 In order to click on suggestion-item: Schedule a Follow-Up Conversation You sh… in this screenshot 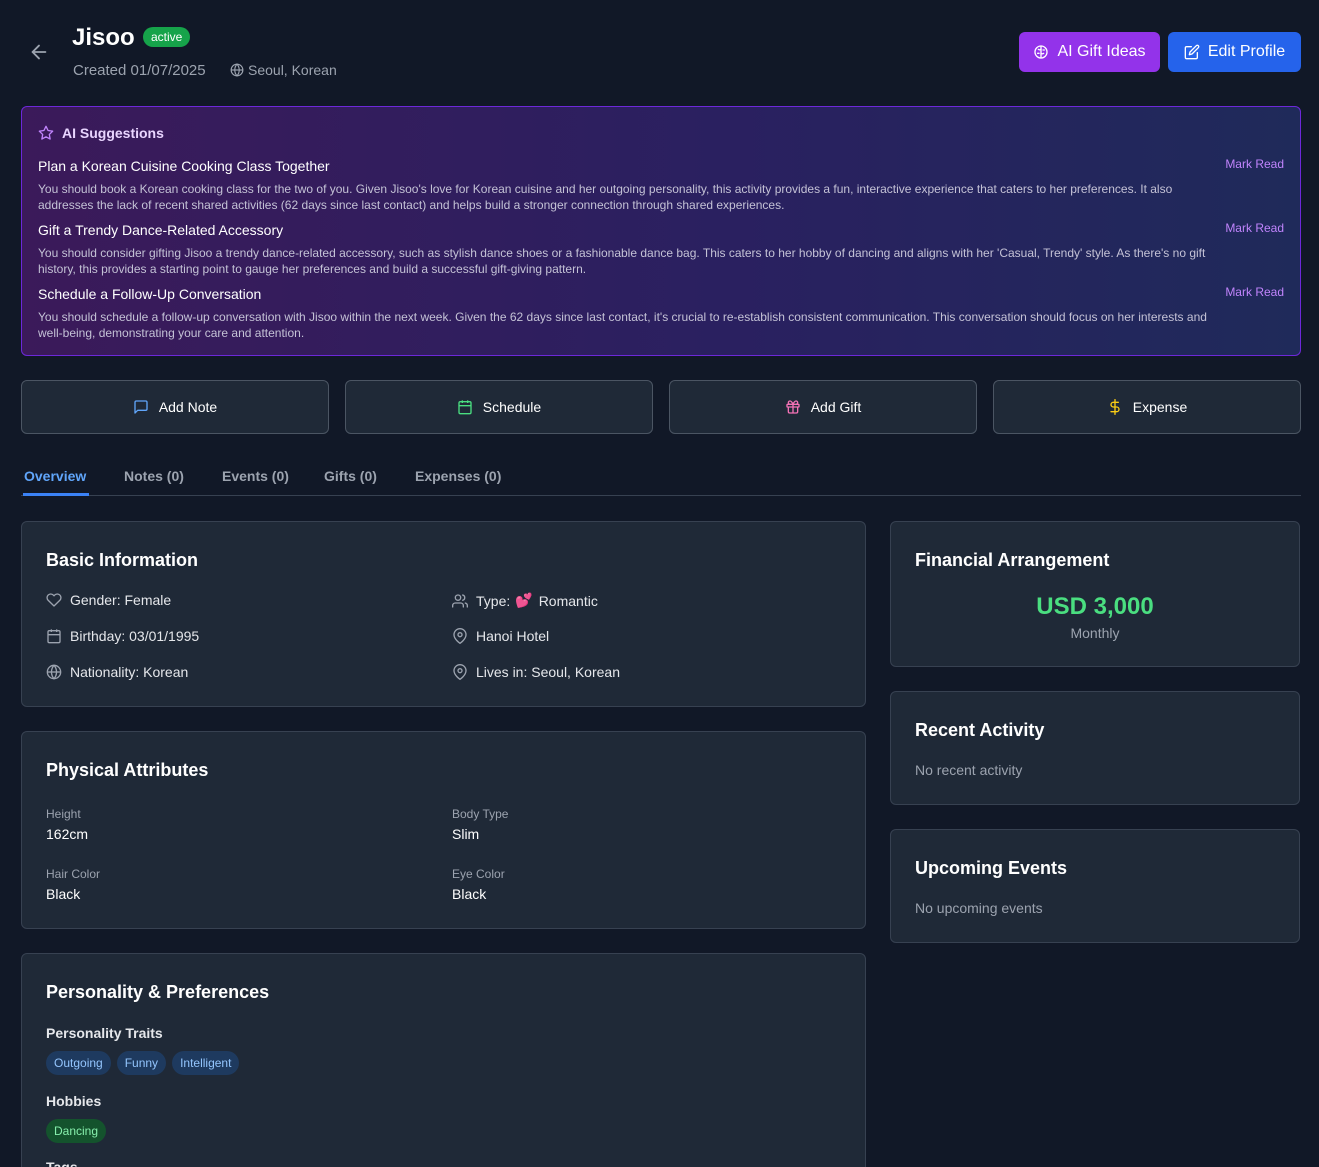, I will do `click(623, 313)`.